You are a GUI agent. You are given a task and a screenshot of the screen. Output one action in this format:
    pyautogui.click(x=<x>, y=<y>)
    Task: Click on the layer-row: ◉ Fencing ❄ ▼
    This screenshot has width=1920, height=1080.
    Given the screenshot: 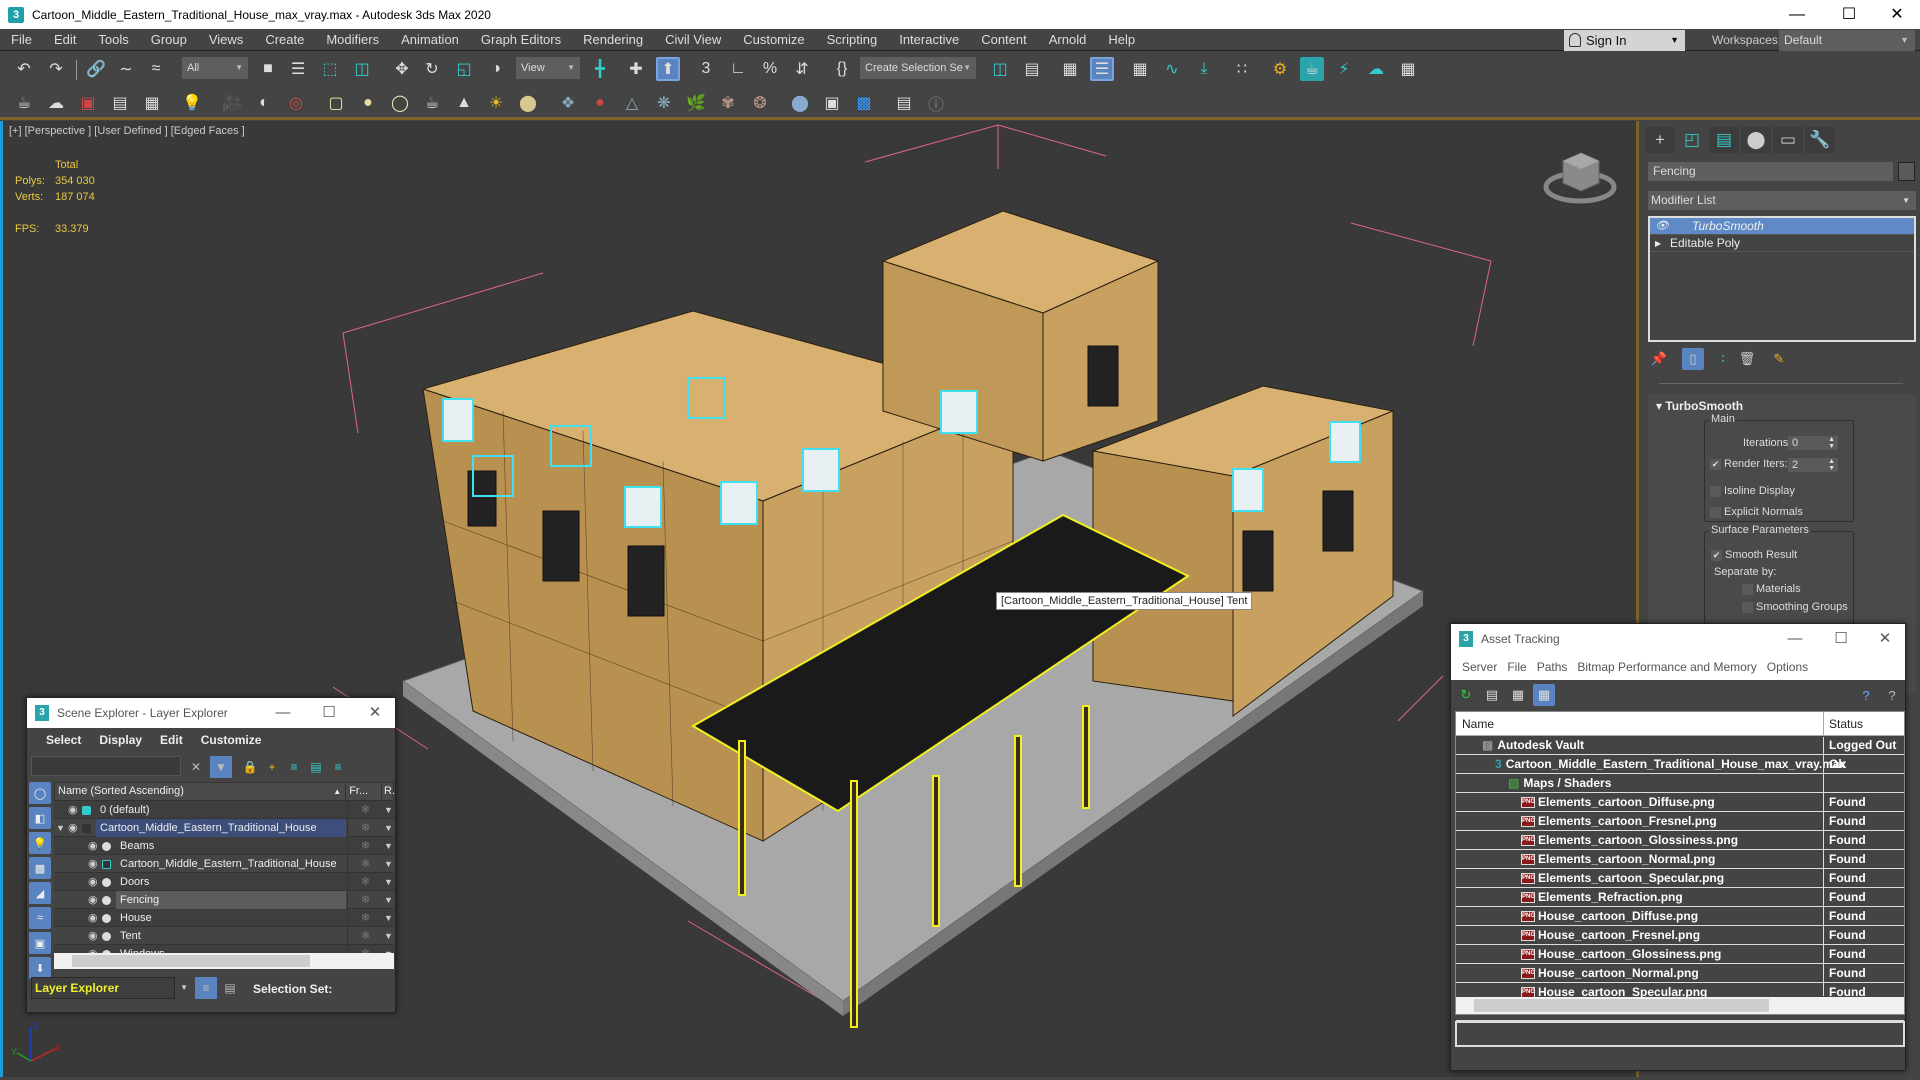 What is the action you would take?
    pyautogui.click(x=224, y=900)
    